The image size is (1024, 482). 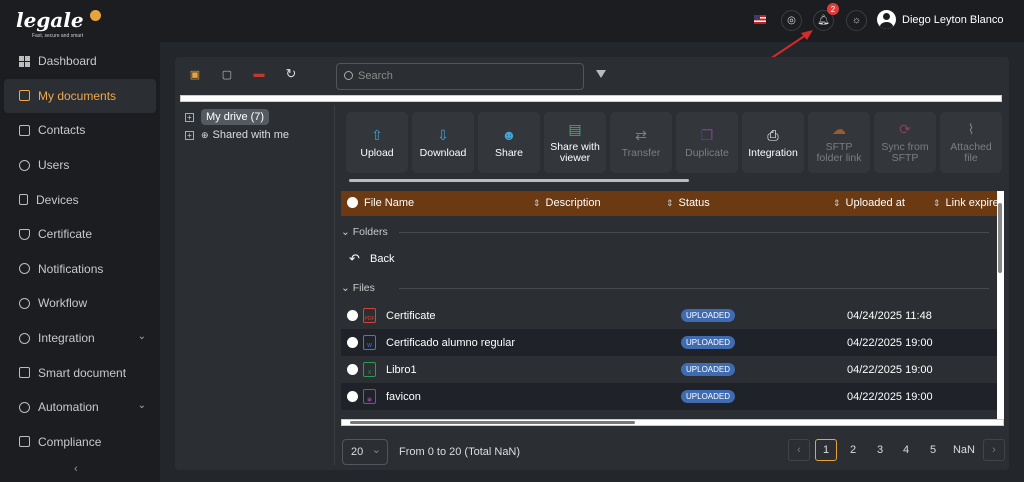 What do you see at coordinates (80, 303) in the screenshot?
I see `sidebar-item-workflow: Workflow` at bounding box center [80, 303].